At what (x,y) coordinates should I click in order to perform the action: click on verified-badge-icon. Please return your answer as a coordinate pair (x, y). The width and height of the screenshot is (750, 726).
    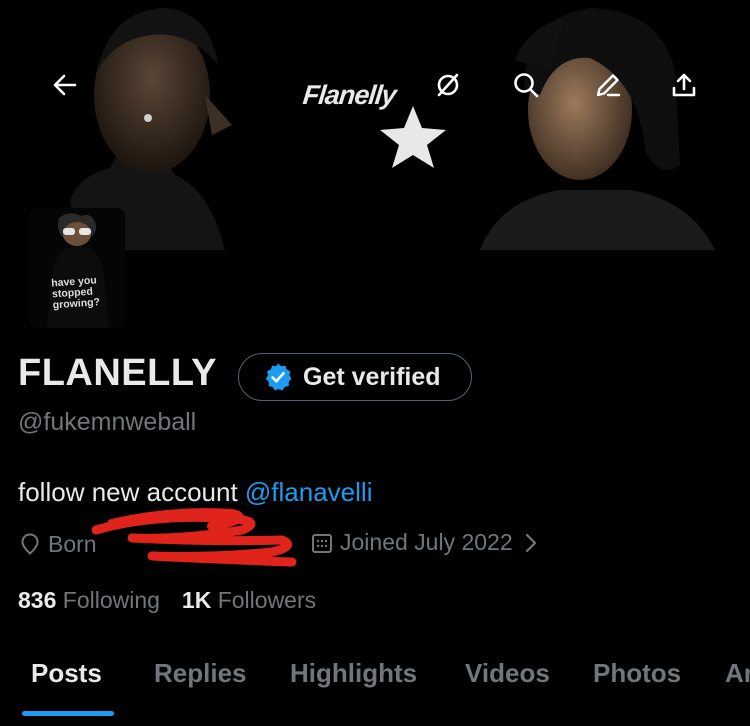
    Looking at the image, I should click on (278, 377).